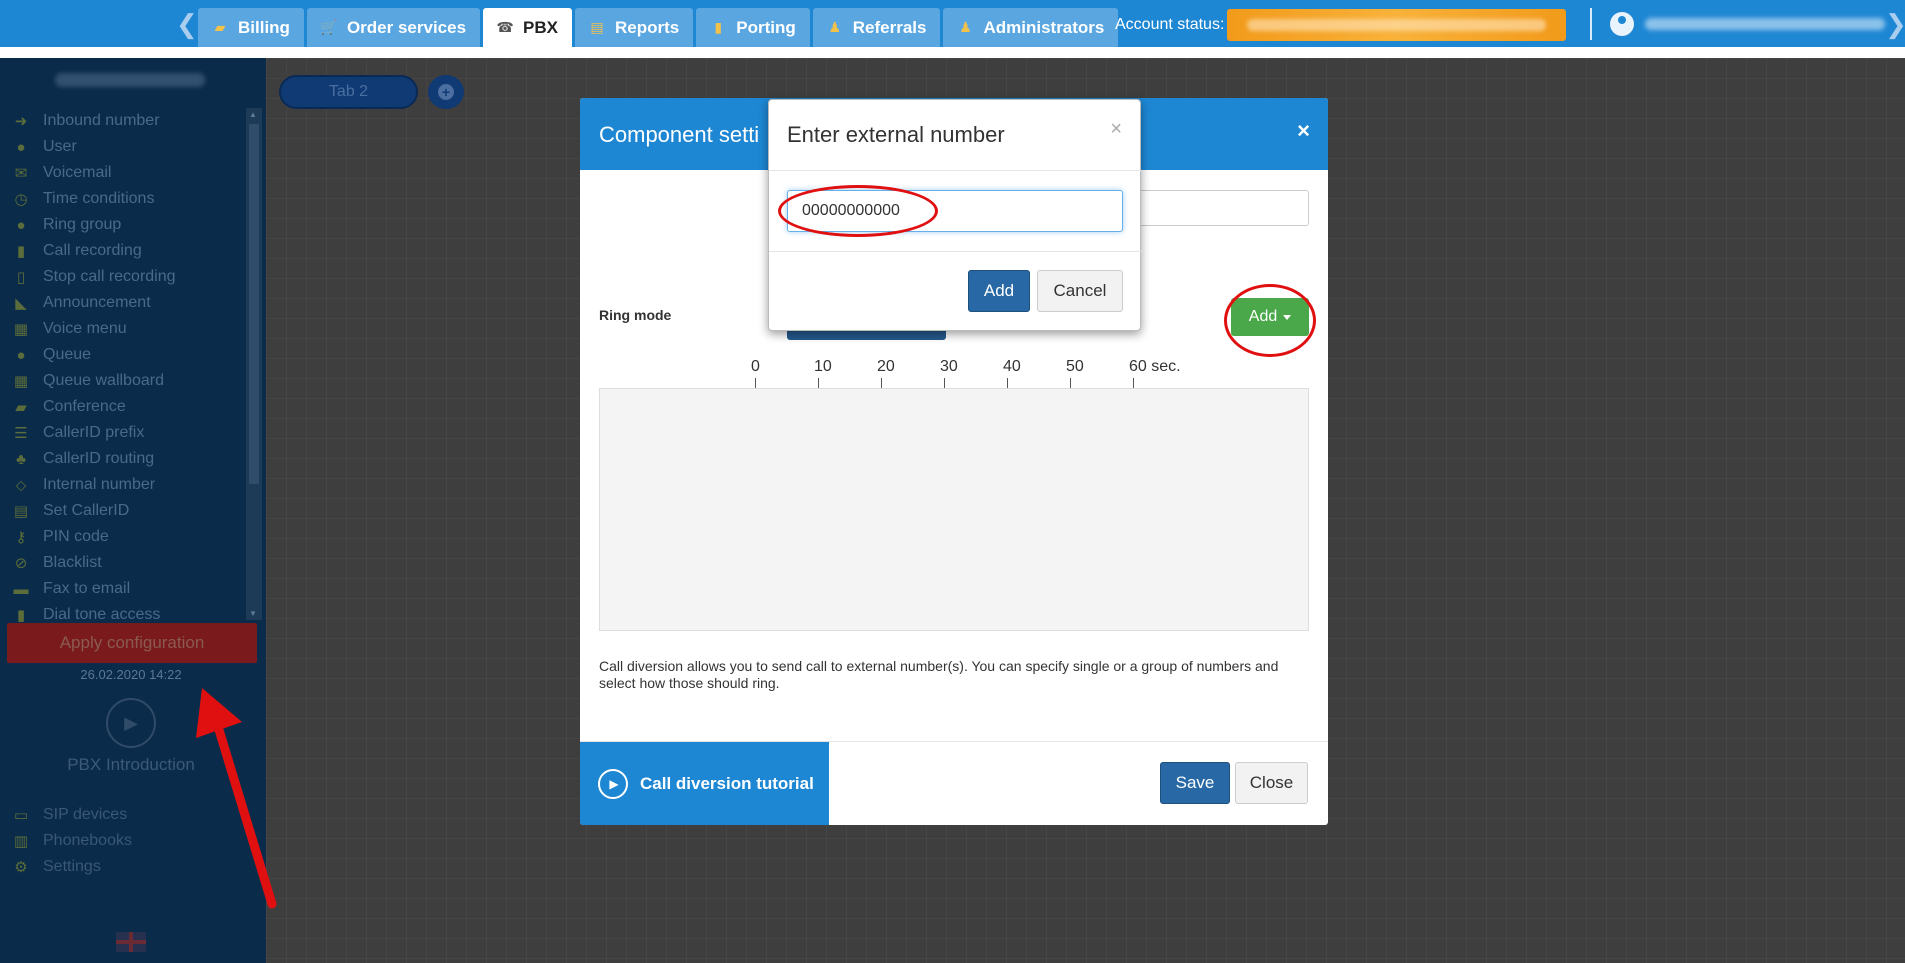  I want to click on mic-off-icon: ▯, so click(21, 277).